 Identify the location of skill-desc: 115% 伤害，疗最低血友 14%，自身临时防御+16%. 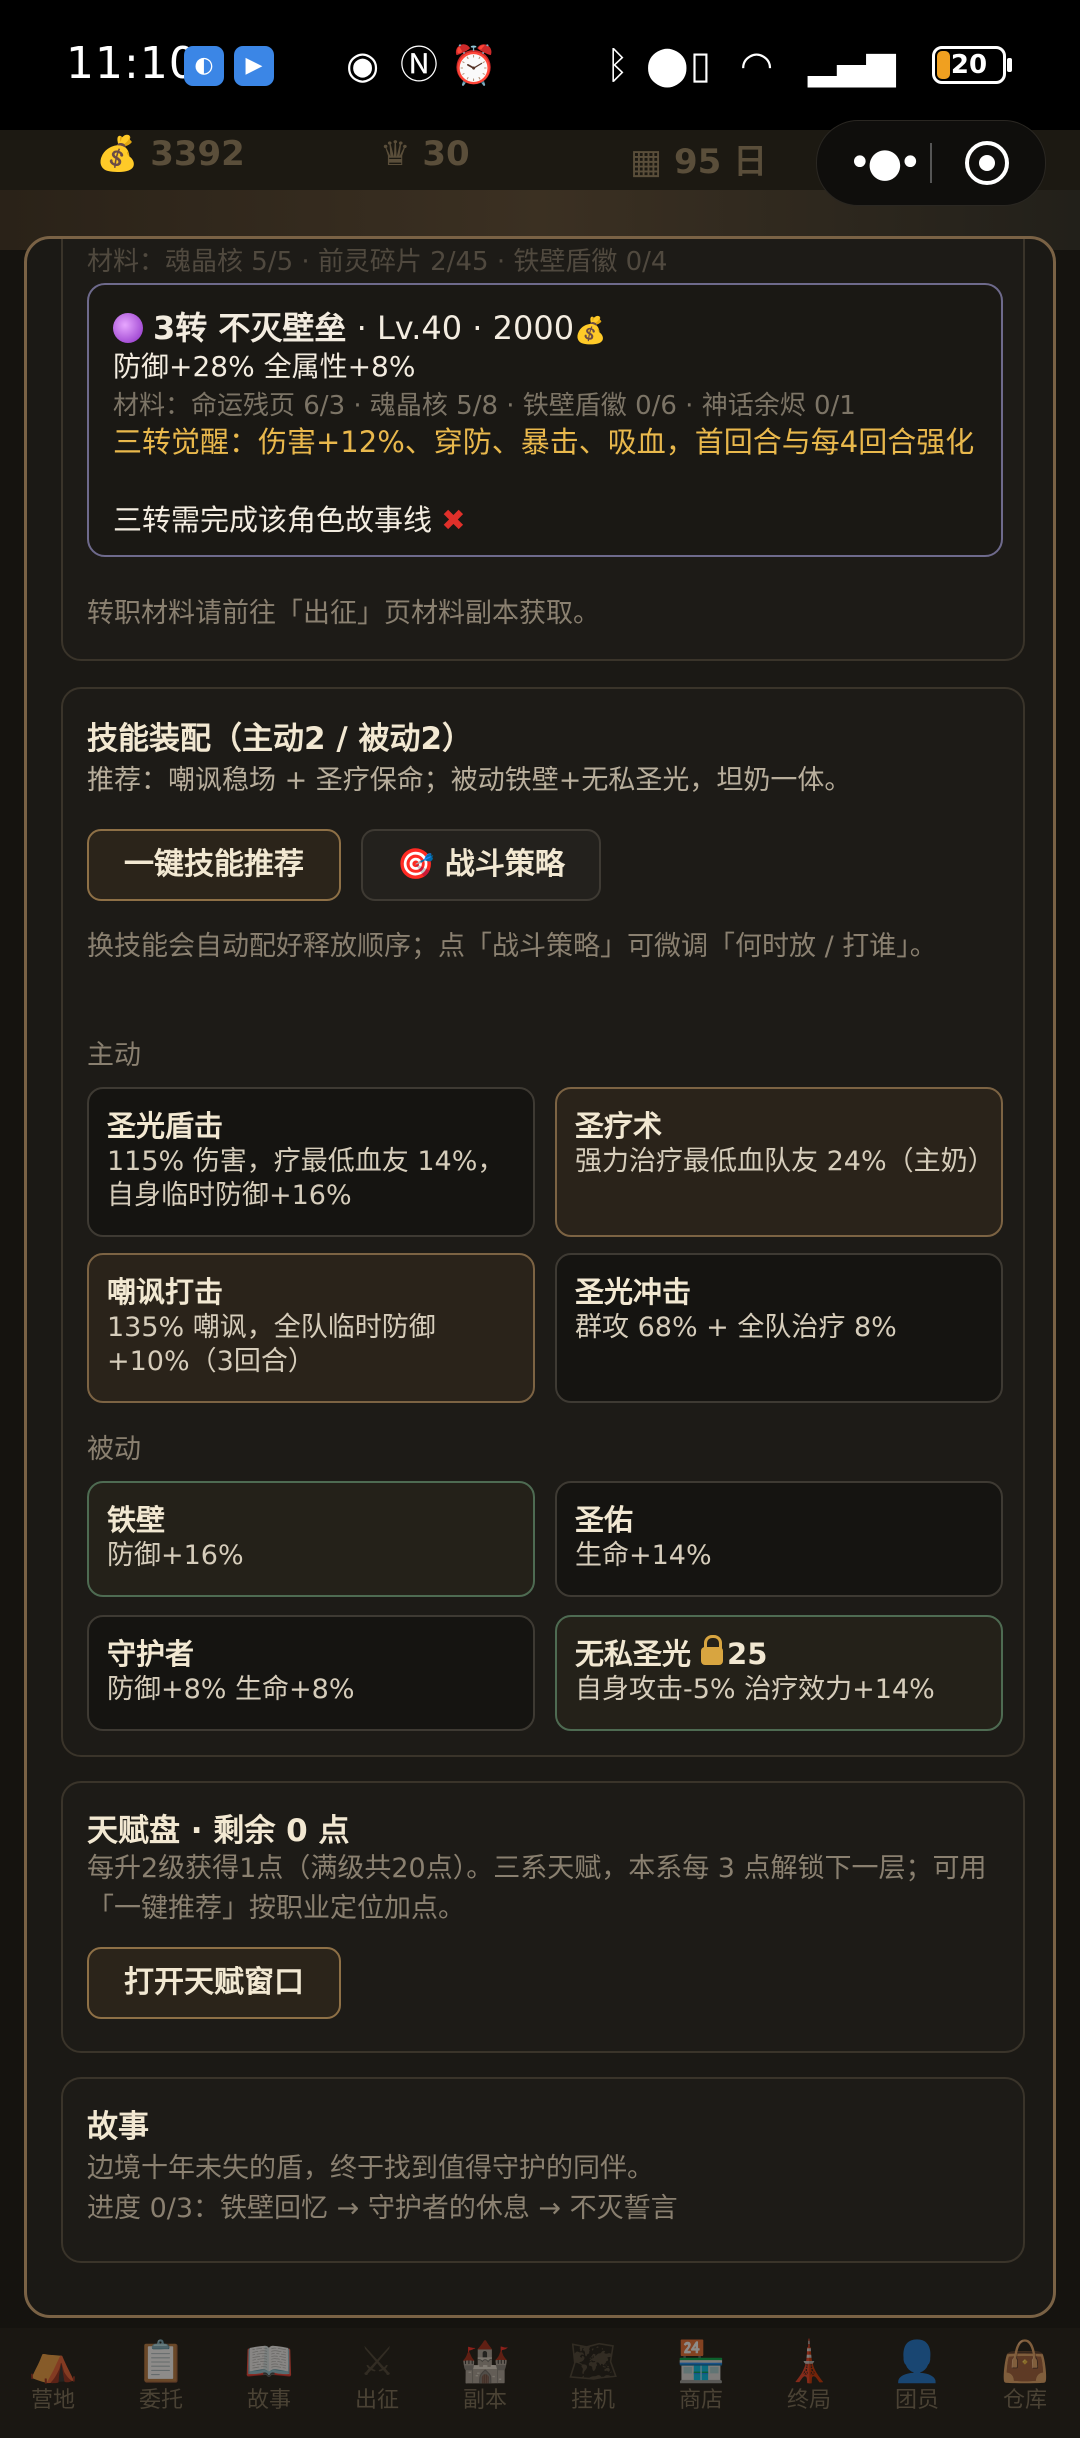
(306, 1178).